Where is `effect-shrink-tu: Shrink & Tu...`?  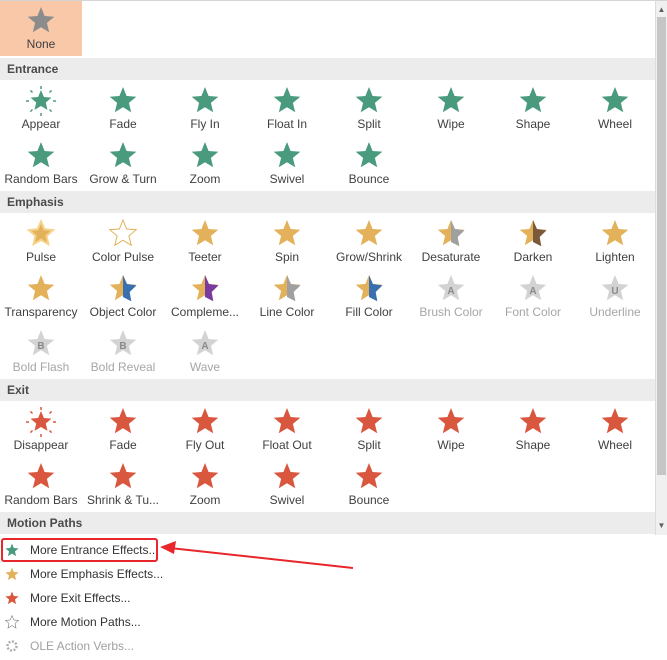
effect-shrink-tu: Shrink & Tu... is located at coordinates (123, 484).